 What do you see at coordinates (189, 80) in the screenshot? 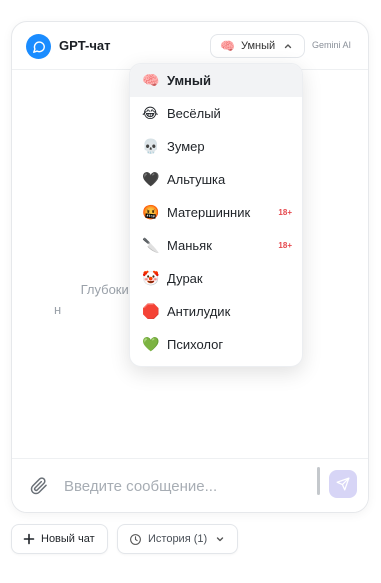
I see `mode-item-label: Умный` at bounding box center [189, 80].